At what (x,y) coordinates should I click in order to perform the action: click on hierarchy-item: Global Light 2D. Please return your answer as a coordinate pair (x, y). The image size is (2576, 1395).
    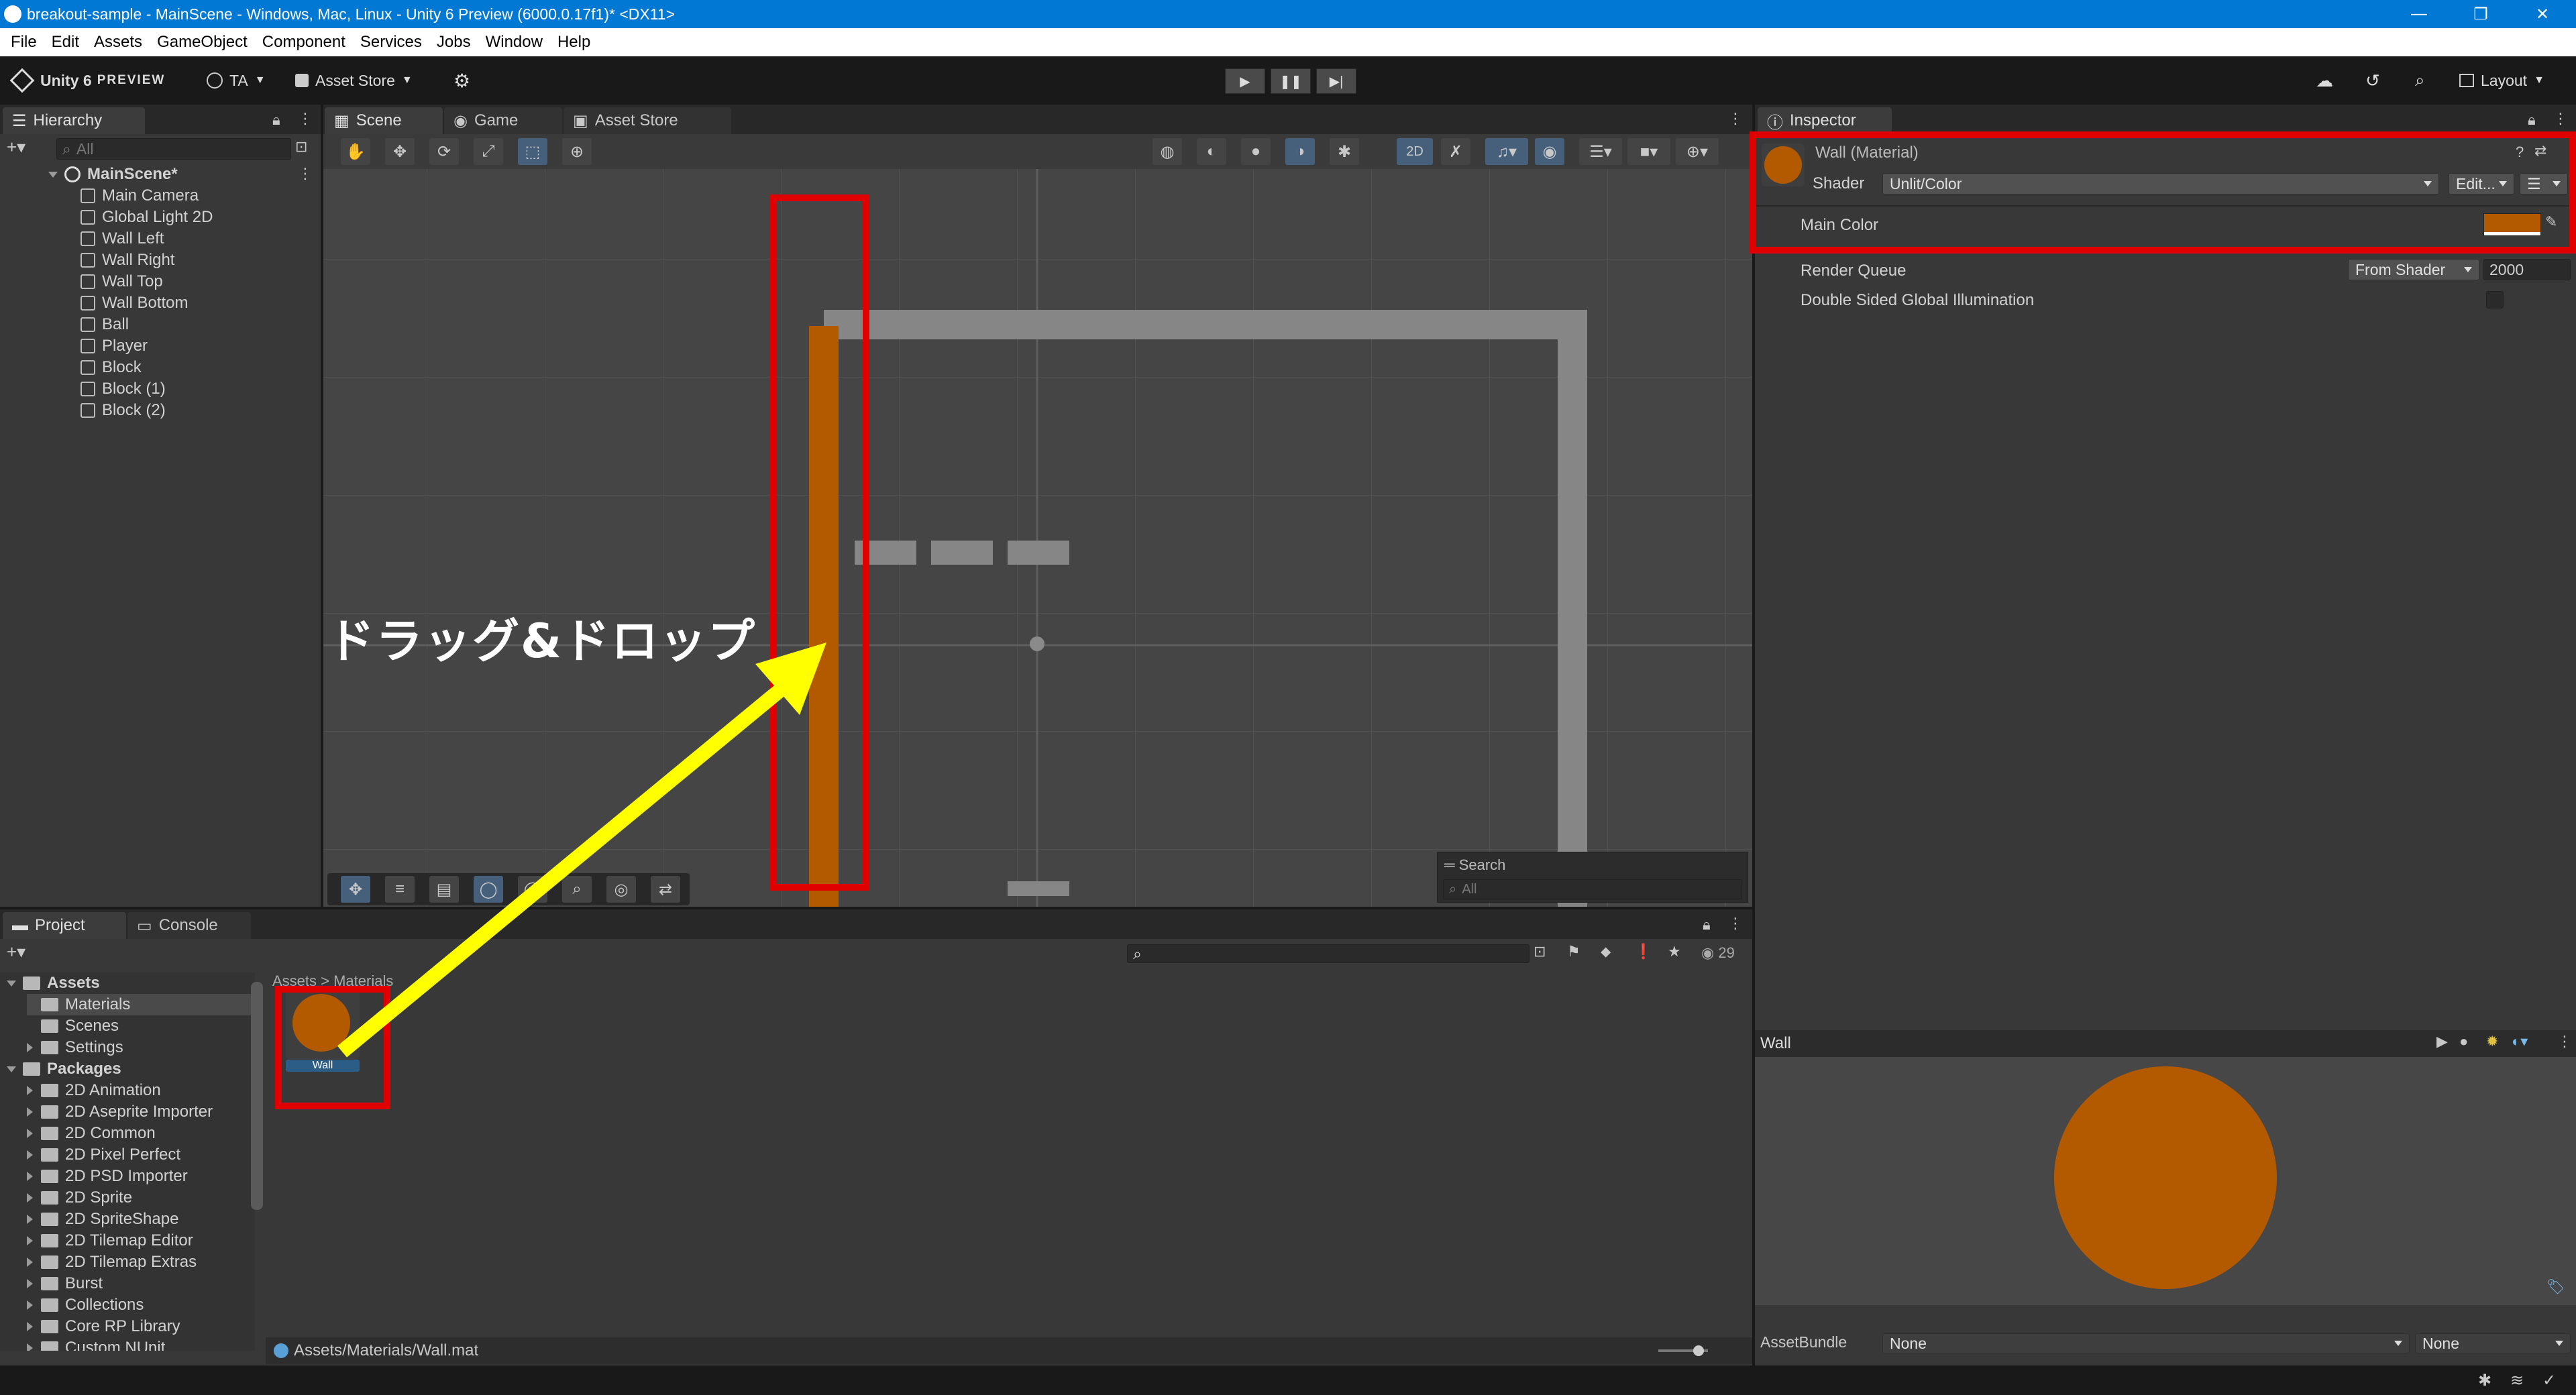
    Looking at the image, I should click on (146, 217).